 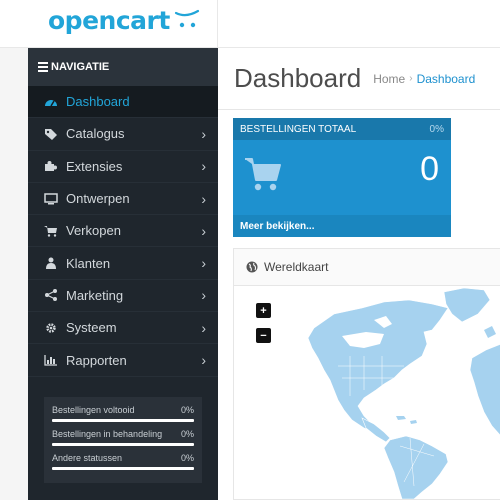 I want to click on sidebar-item-systeem: Systeem ›, so click(x=123, y=328).